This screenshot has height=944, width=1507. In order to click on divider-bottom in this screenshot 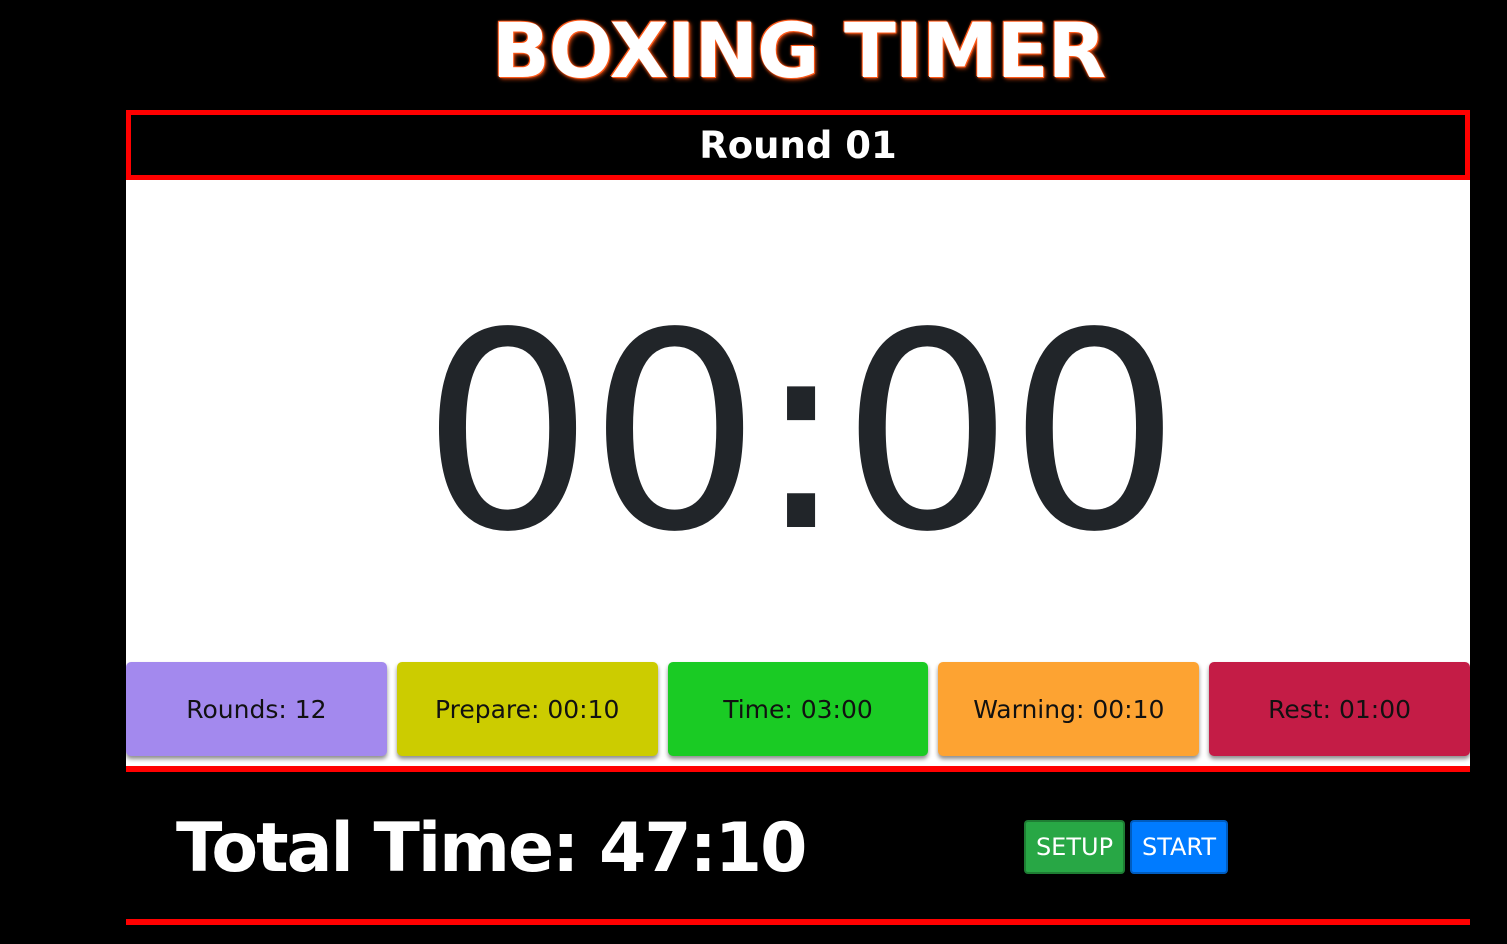, I will do `click(798, 922)`.